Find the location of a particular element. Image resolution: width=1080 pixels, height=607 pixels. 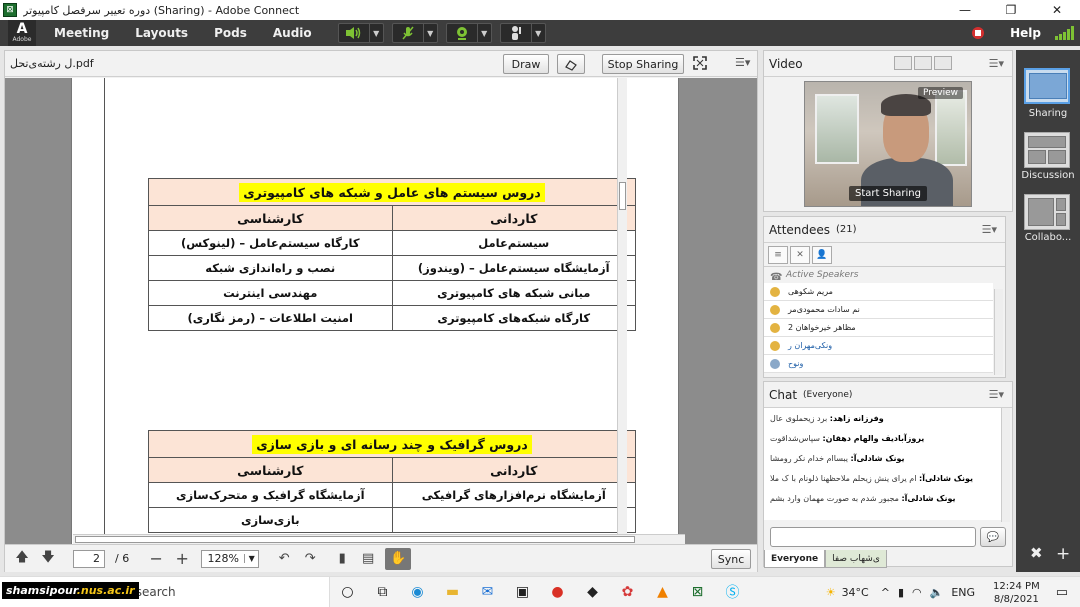

list-item: ونکی‌مهران ر is located at coordinates (878, 346).